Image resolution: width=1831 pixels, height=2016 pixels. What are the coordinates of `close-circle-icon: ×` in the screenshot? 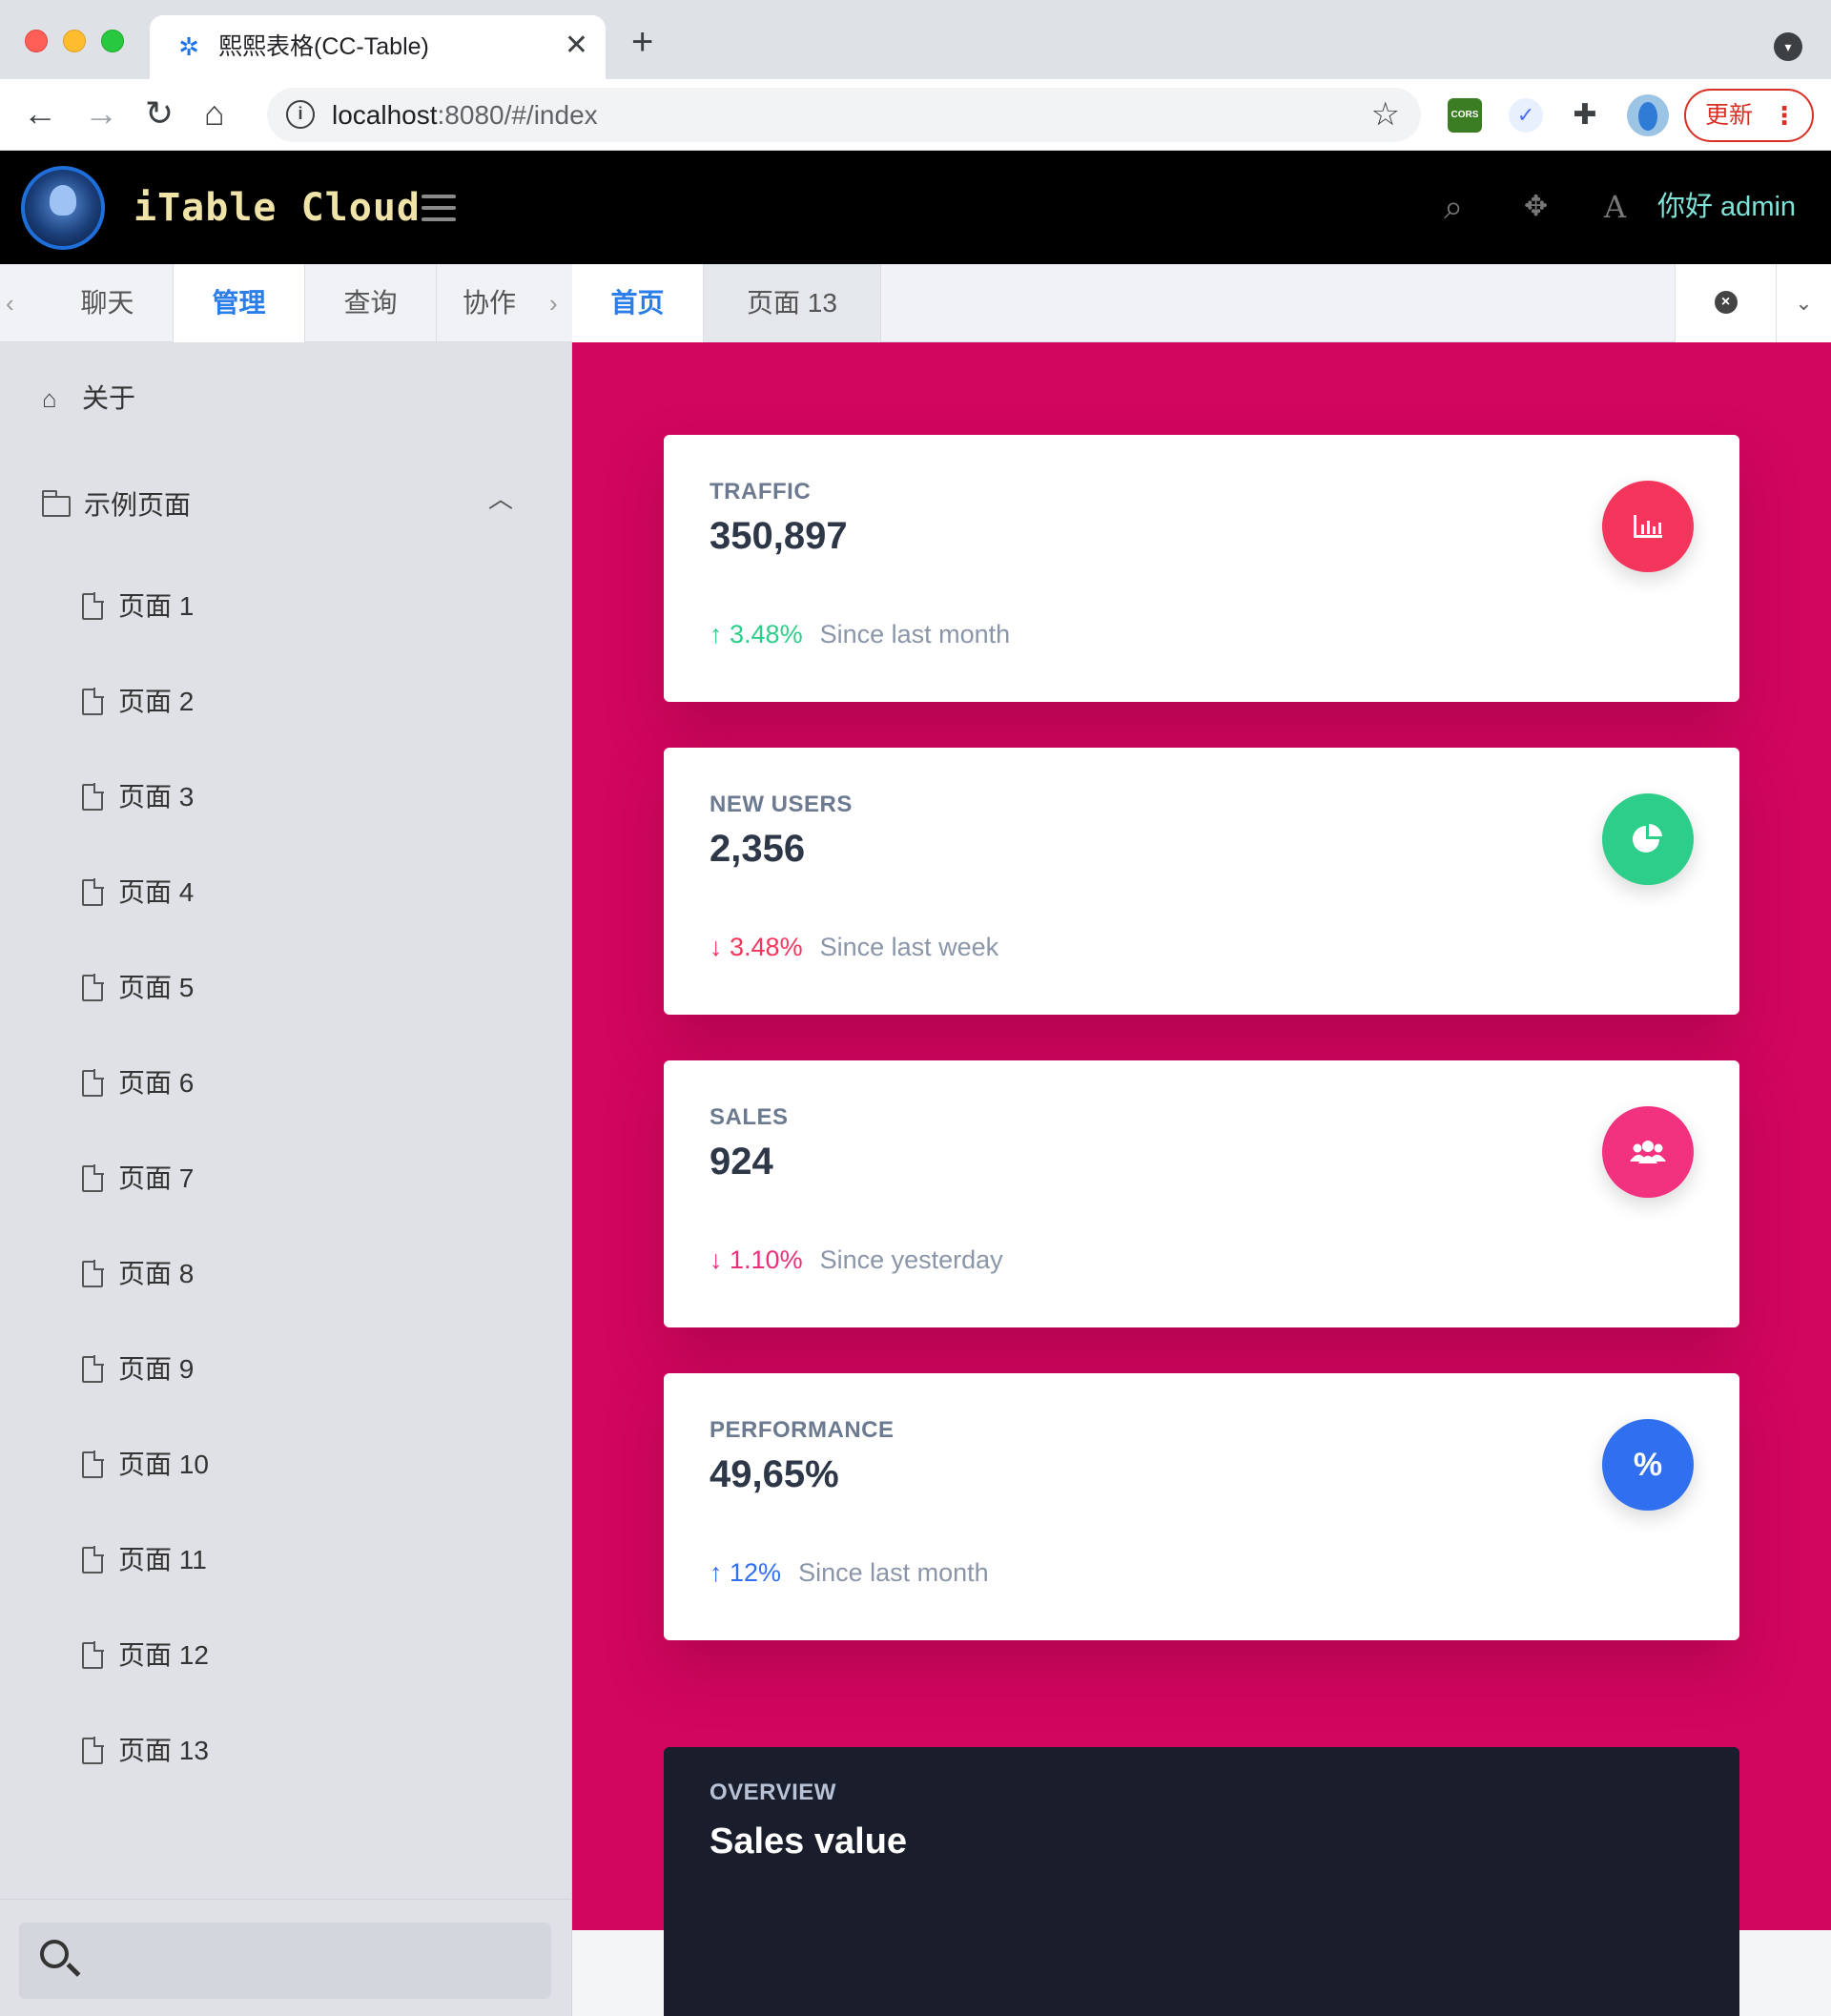 It's located at (1726, 302).